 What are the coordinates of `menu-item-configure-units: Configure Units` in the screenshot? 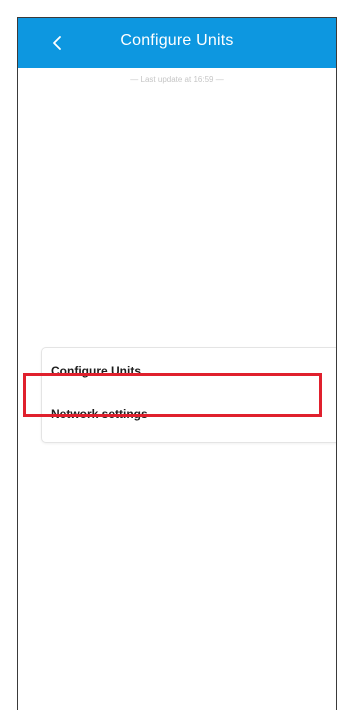 It's located at (189, 371).